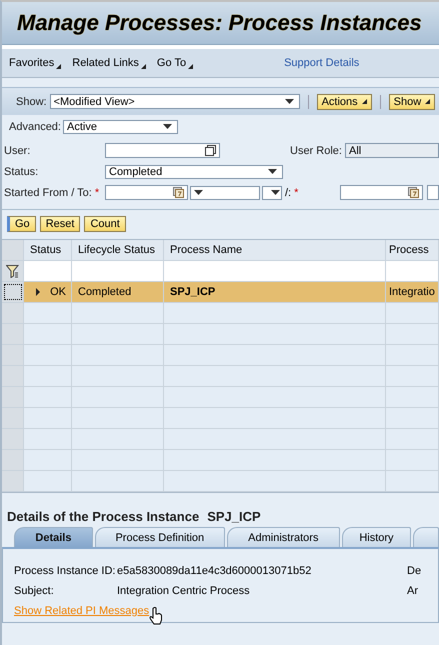  I want to click on column-header: Lifecycle Status, so click(118, 250).